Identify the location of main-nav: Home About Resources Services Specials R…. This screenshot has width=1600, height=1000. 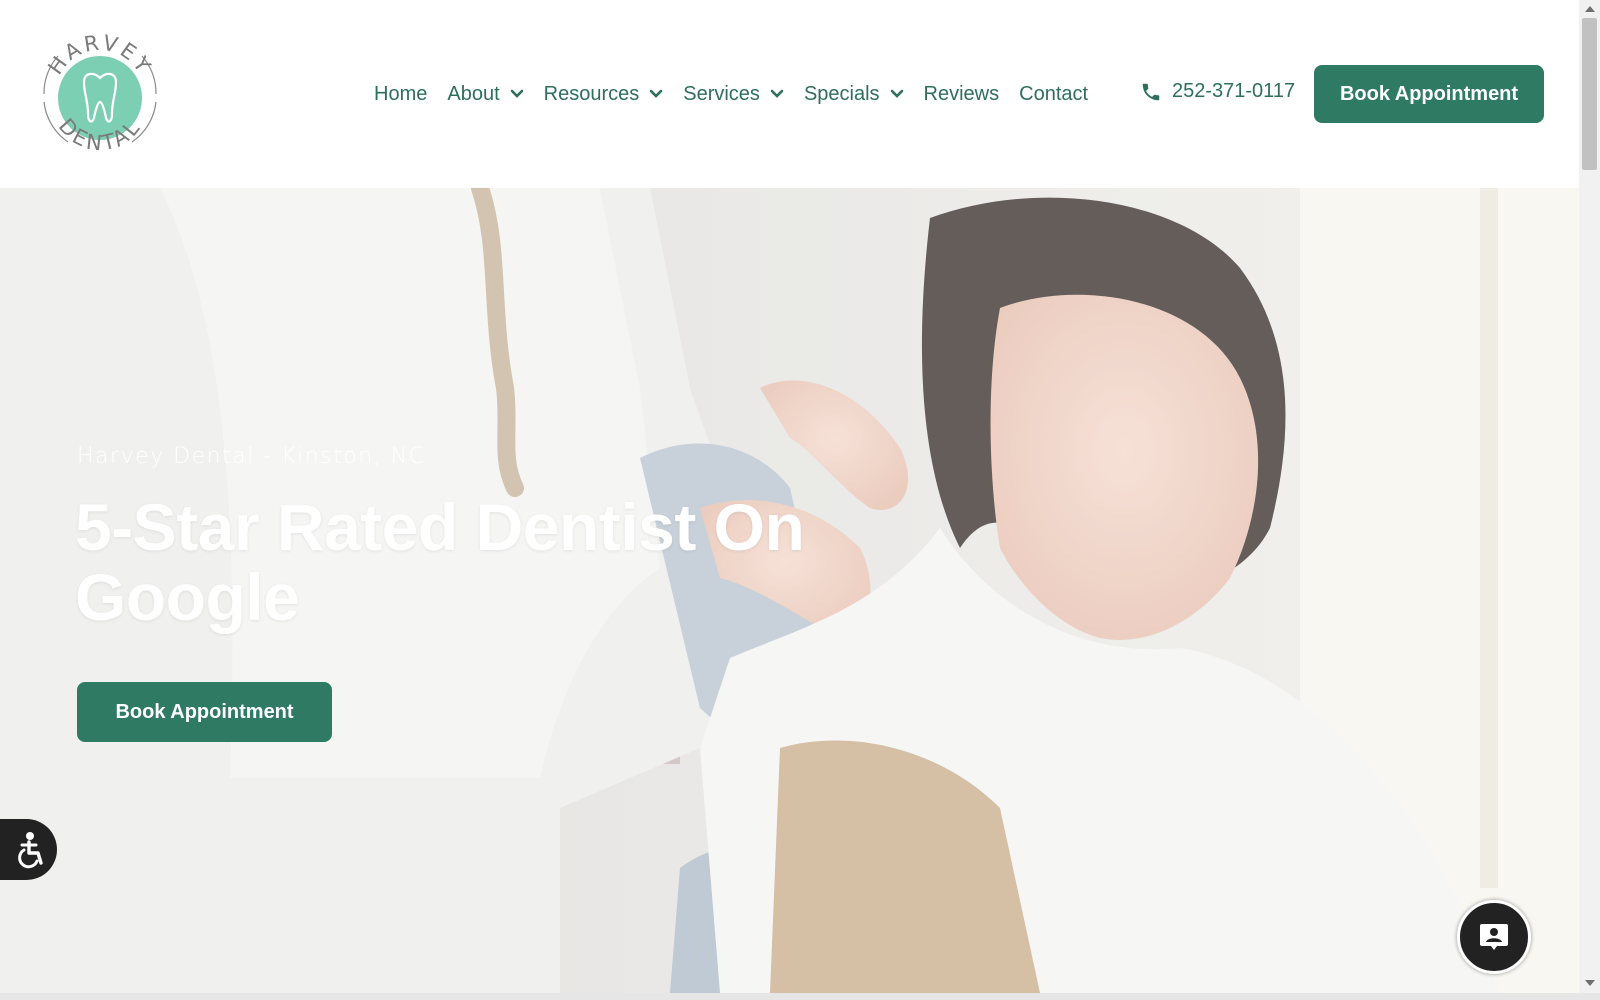
(741, 94).